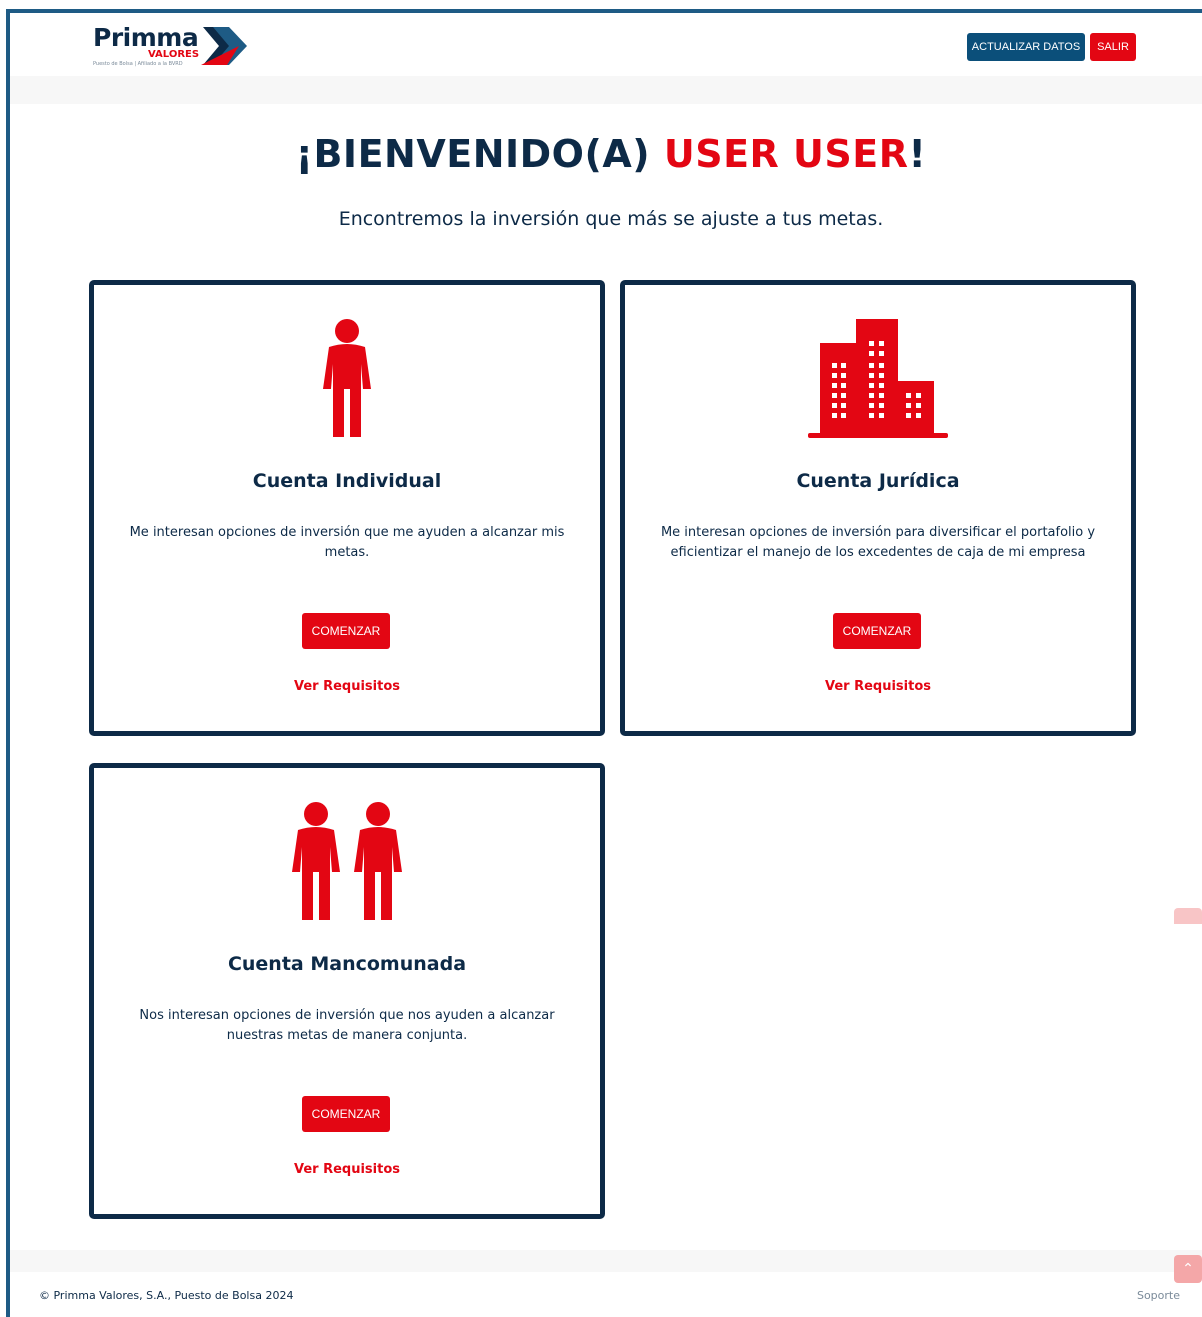  I want to click on scroll-to-top-button: ⌃, so click(1188, 1269).